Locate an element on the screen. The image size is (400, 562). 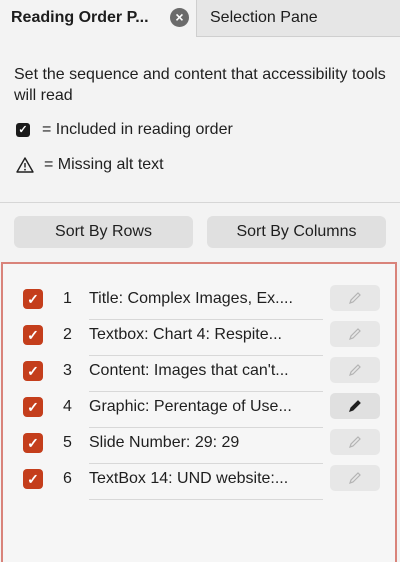
tab-selection-pane: Selection Pane is located at coordinates (299, 18).